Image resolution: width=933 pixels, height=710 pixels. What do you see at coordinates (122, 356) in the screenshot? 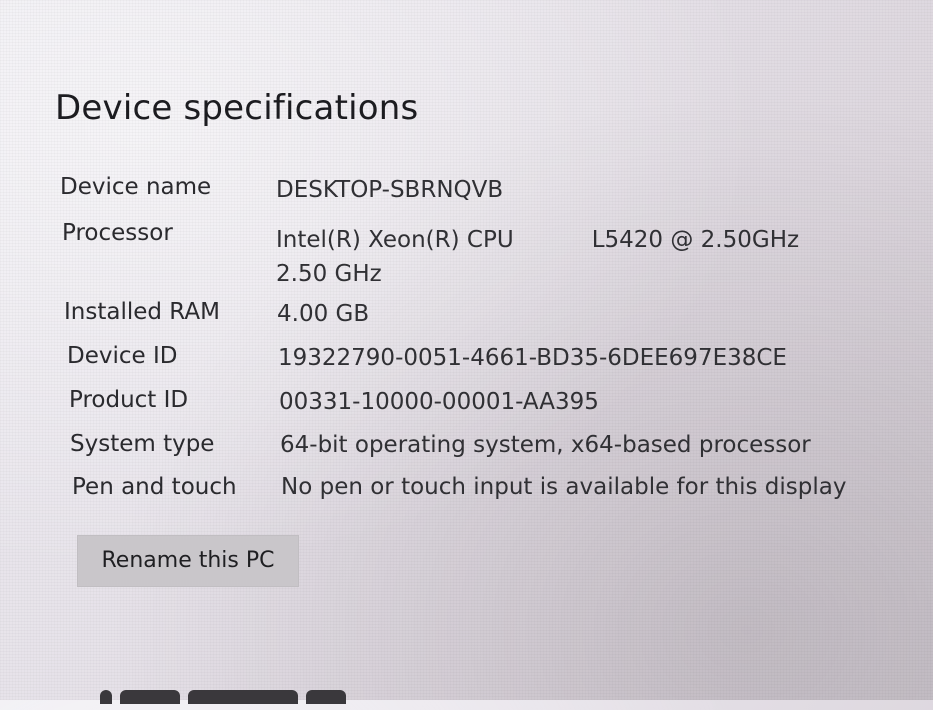
I see `spec-label-device-id: Device ID` at bounding box center [122, 356].